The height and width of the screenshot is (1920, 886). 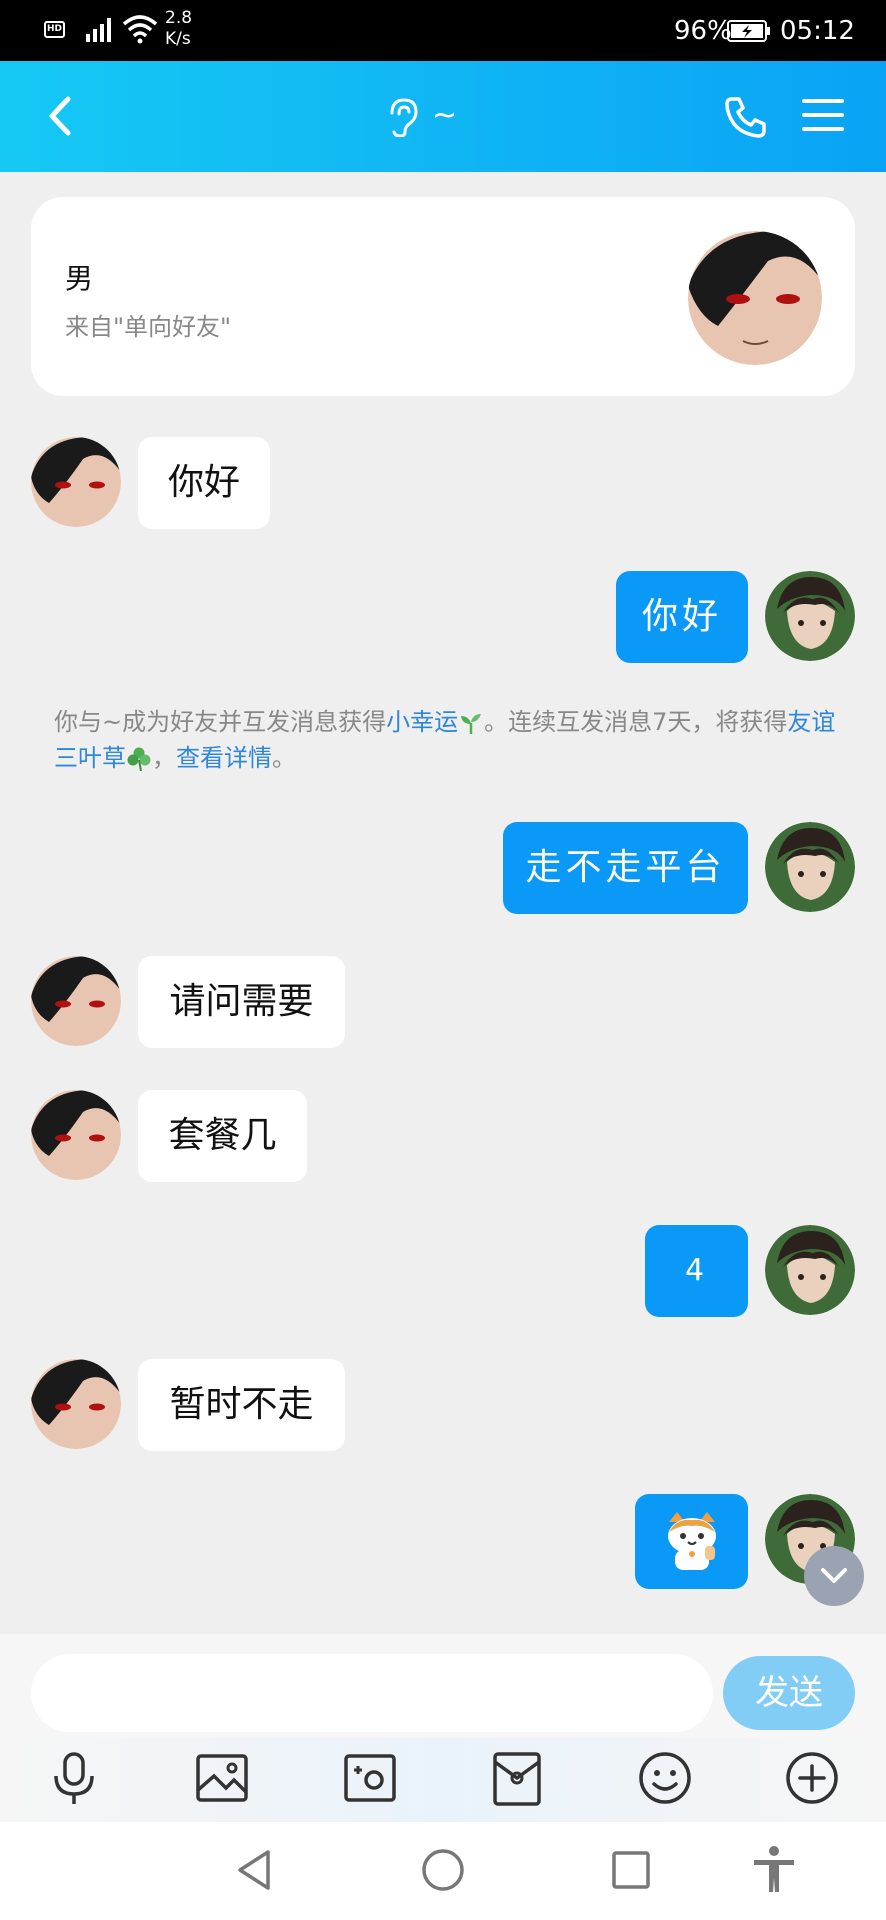 What do you see at coordinates (139, 759) in the screenshot?
I see `clover-icon` at bounding box center [139, 759].